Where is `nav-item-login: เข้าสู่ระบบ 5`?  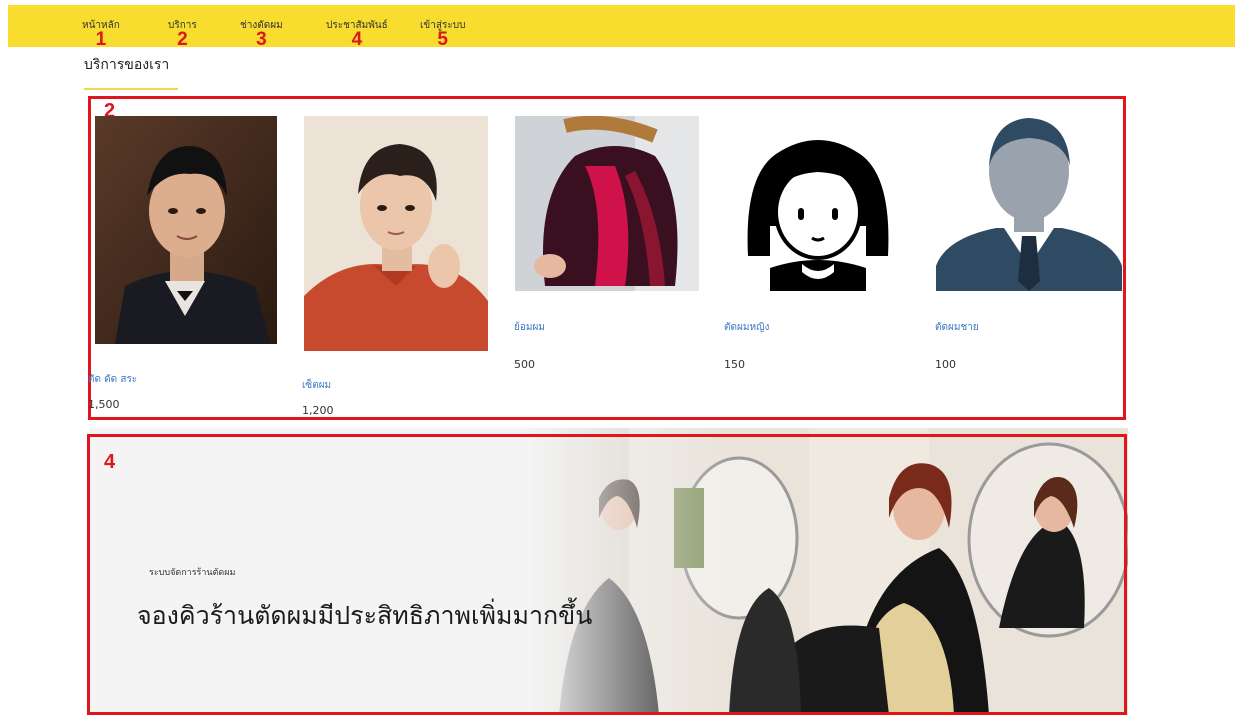 nav-item-login: เข้าสู่ระบบ 5 is located at coordinates (442, 27).